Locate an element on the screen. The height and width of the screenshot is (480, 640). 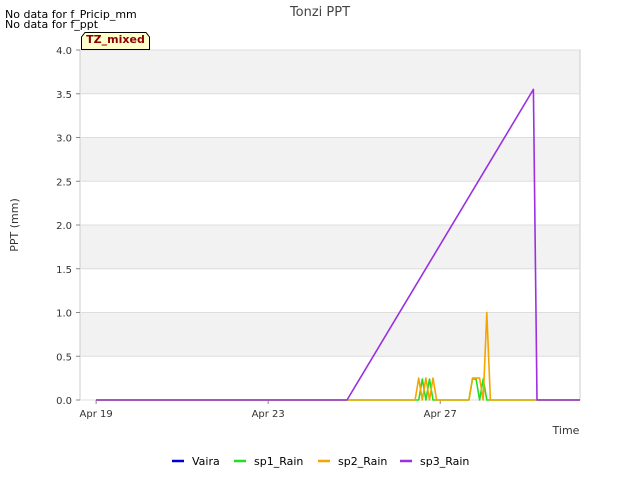
y-tick-label: 2.5 is located at coordinates (64, 182).